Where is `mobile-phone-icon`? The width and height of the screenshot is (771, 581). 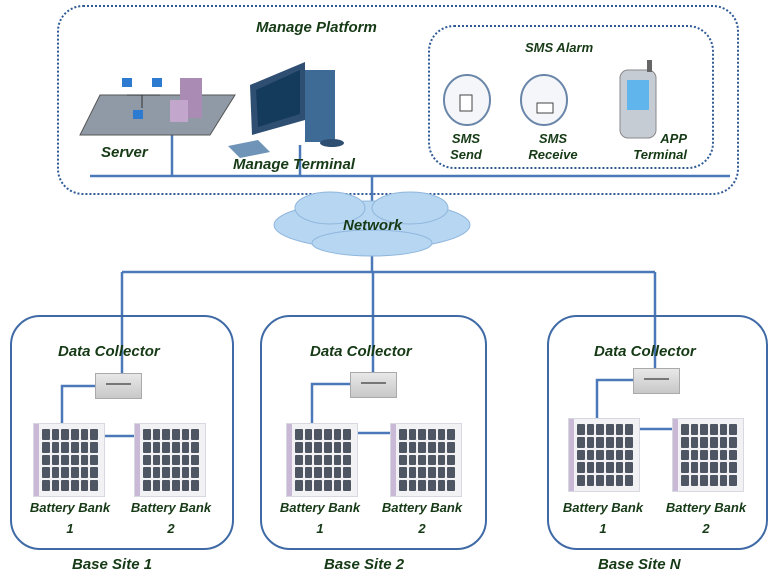 mobile-phone-icon is located at coordinates (638, 99).